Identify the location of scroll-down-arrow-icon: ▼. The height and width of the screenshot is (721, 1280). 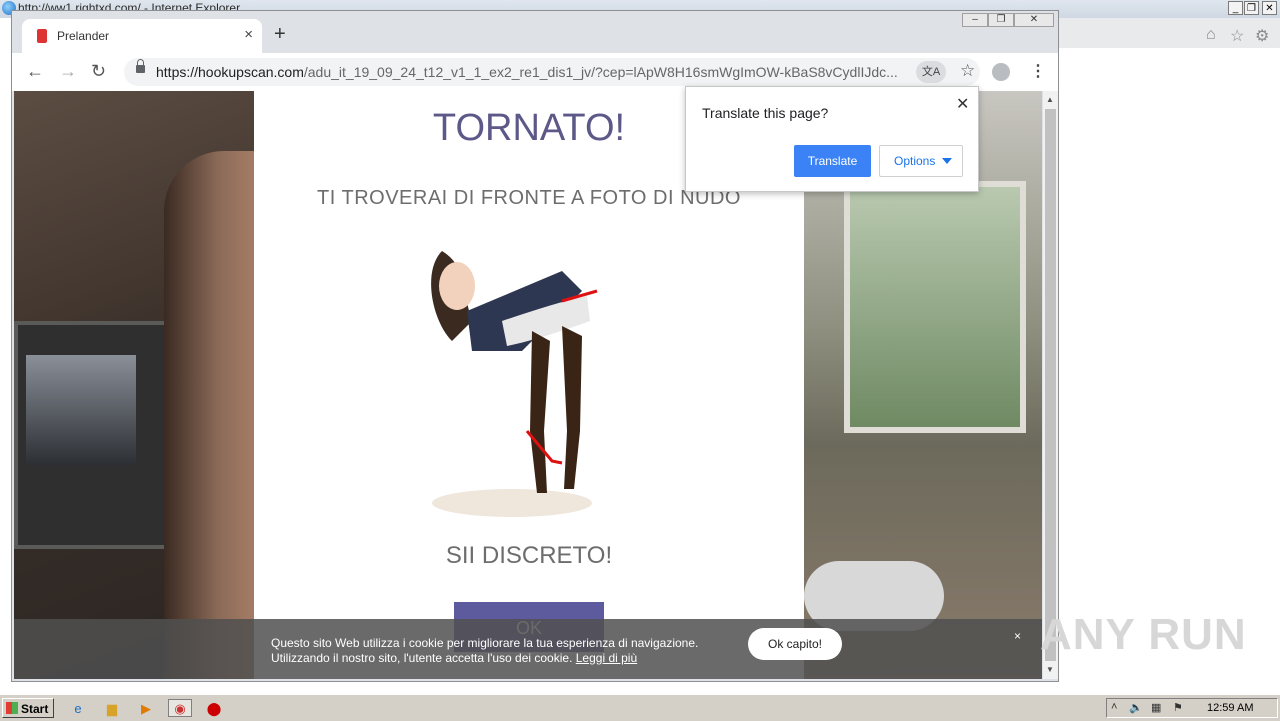
(1050, 669).